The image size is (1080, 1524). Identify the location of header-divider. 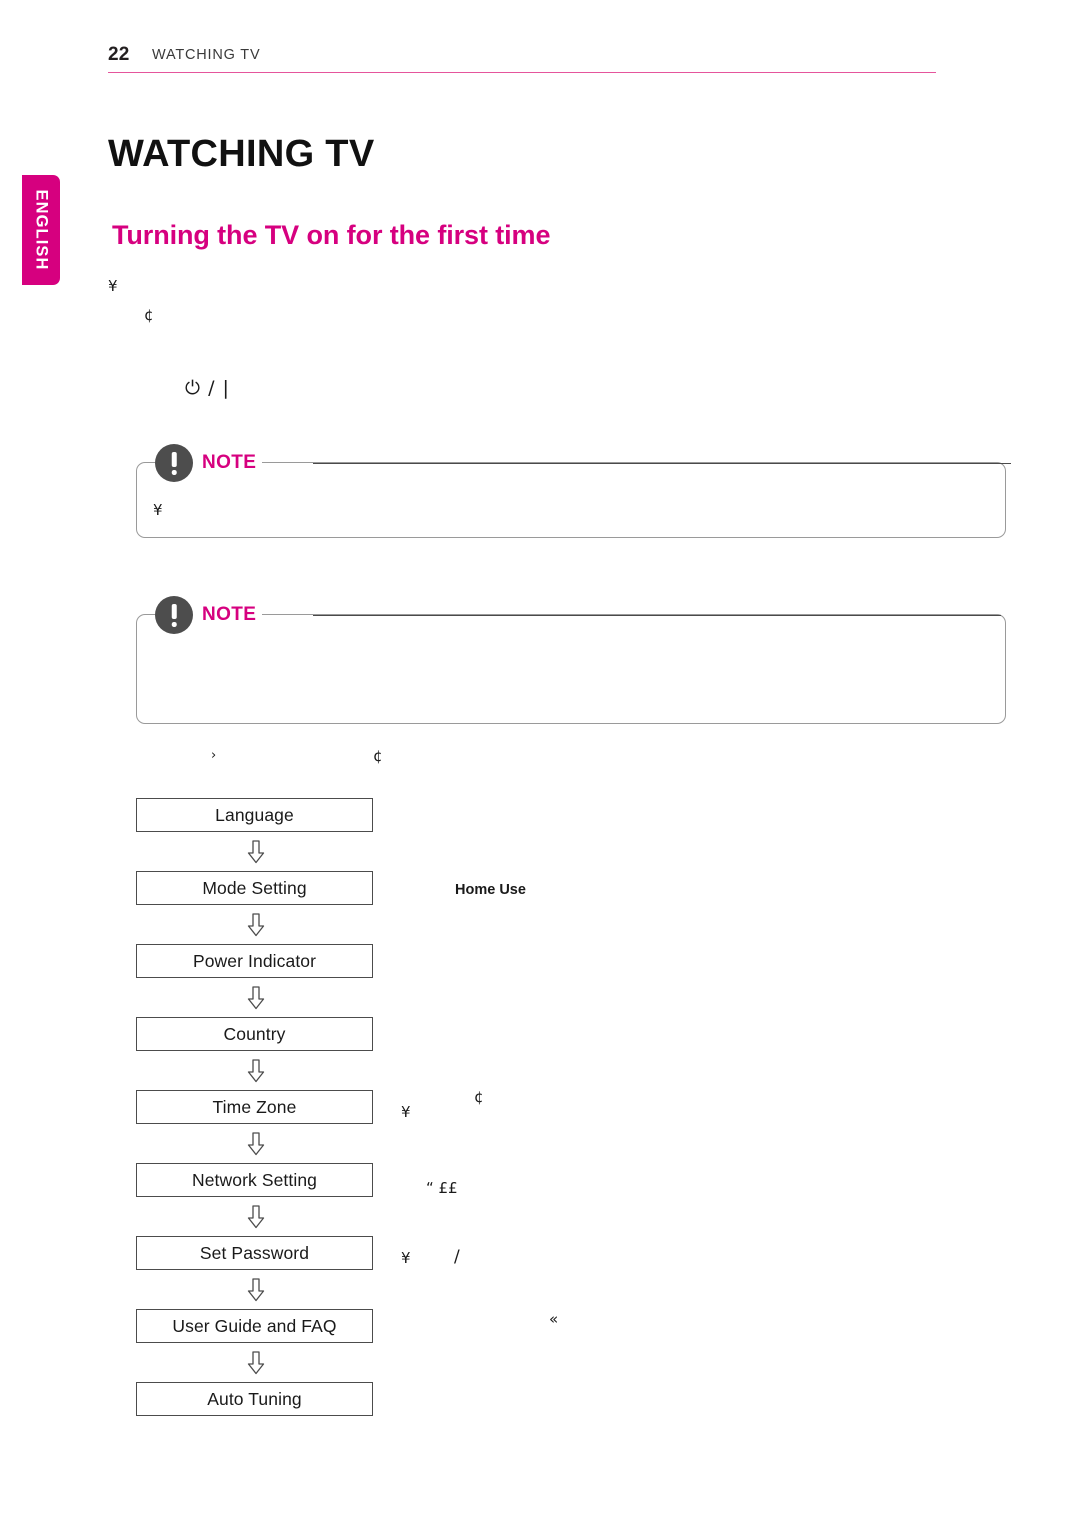
(522, 72).